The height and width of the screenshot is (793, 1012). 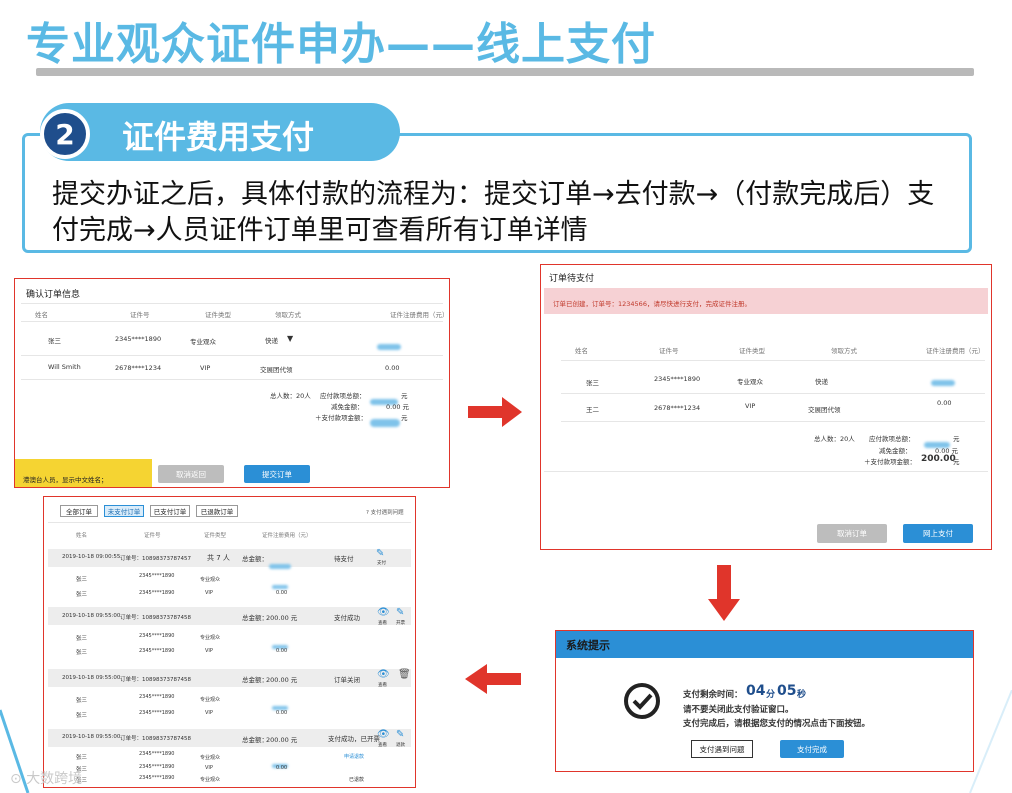 I want to click on order-date: 2019-10-18 09:00:55, so click(x=91, y=557).